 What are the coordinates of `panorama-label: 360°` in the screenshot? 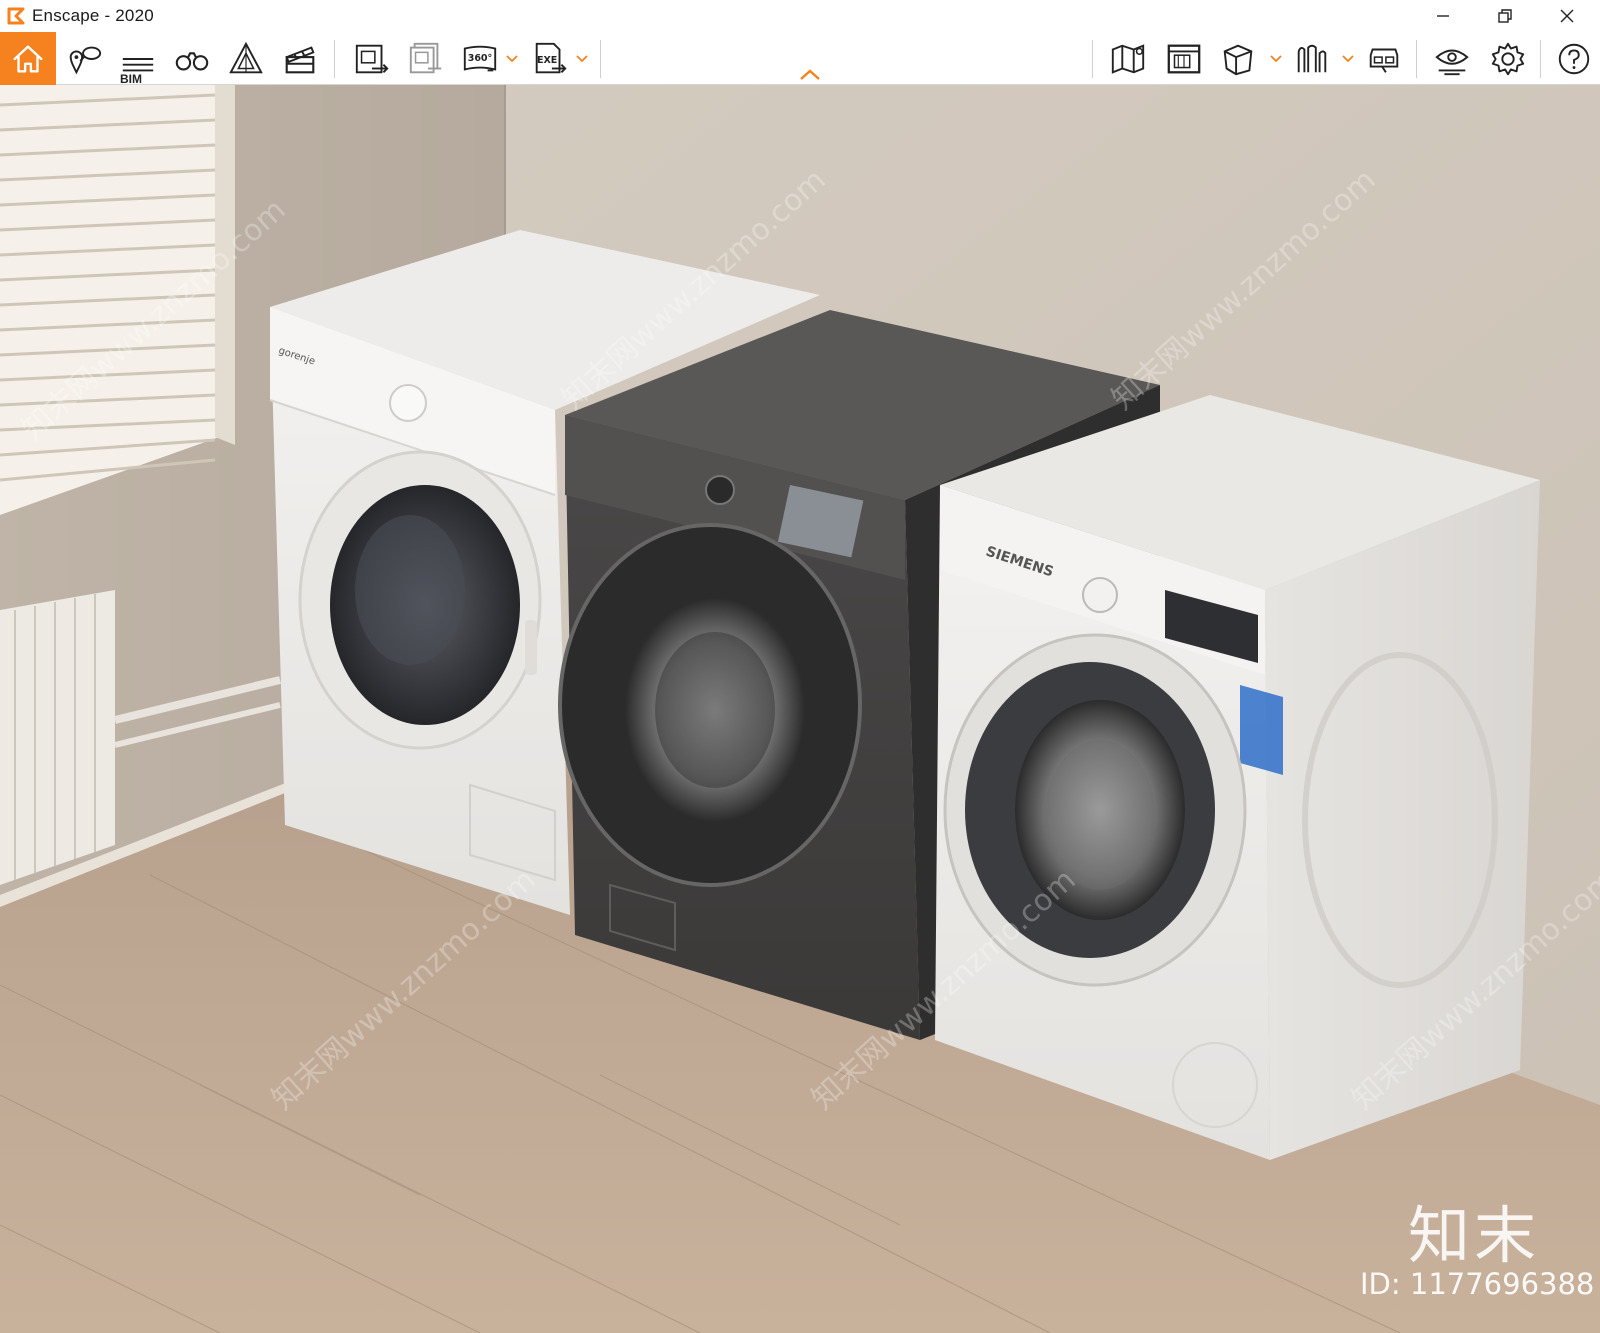 It's located at (480, 57).